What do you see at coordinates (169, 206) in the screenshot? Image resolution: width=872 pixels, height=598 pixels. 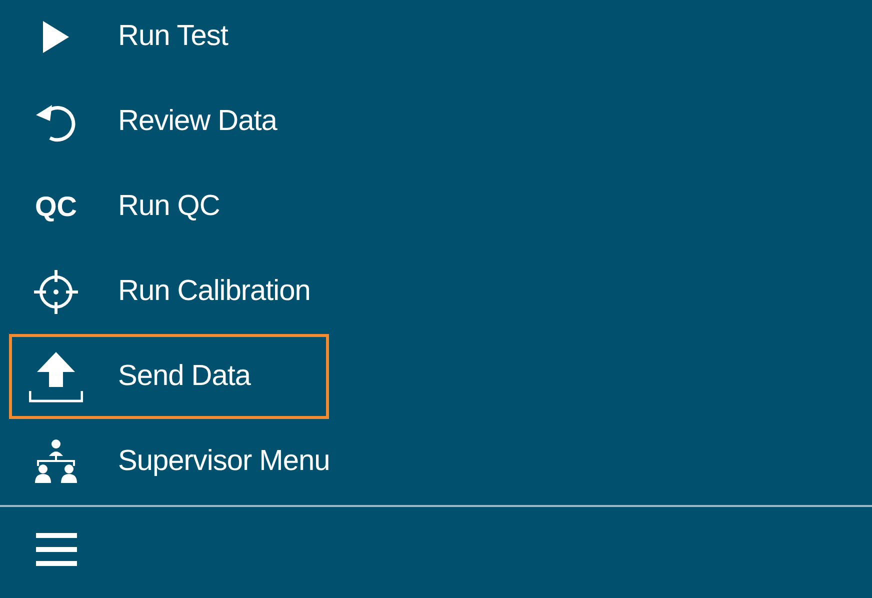 I see `menu-item: QC Run QC` at bounding box center [169, 206].